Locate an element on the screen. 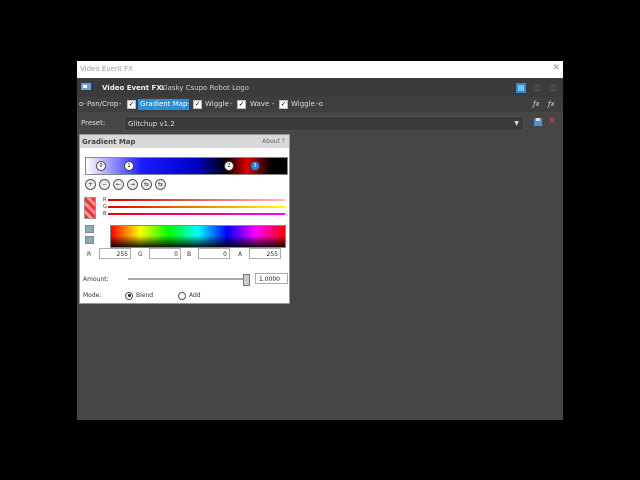 Image resolution: width=640 pixels, height=480 pixels. view-list-button: ▤ is located at coordinates (521, 88).